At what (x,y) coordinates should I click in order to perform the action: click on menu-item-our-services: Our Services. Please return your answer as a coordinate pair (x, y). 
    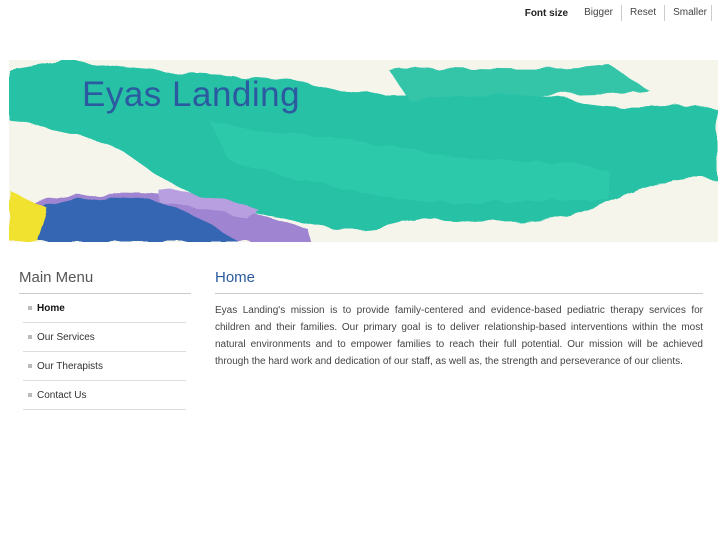
    Looking at the image, I should click on (104, 337).